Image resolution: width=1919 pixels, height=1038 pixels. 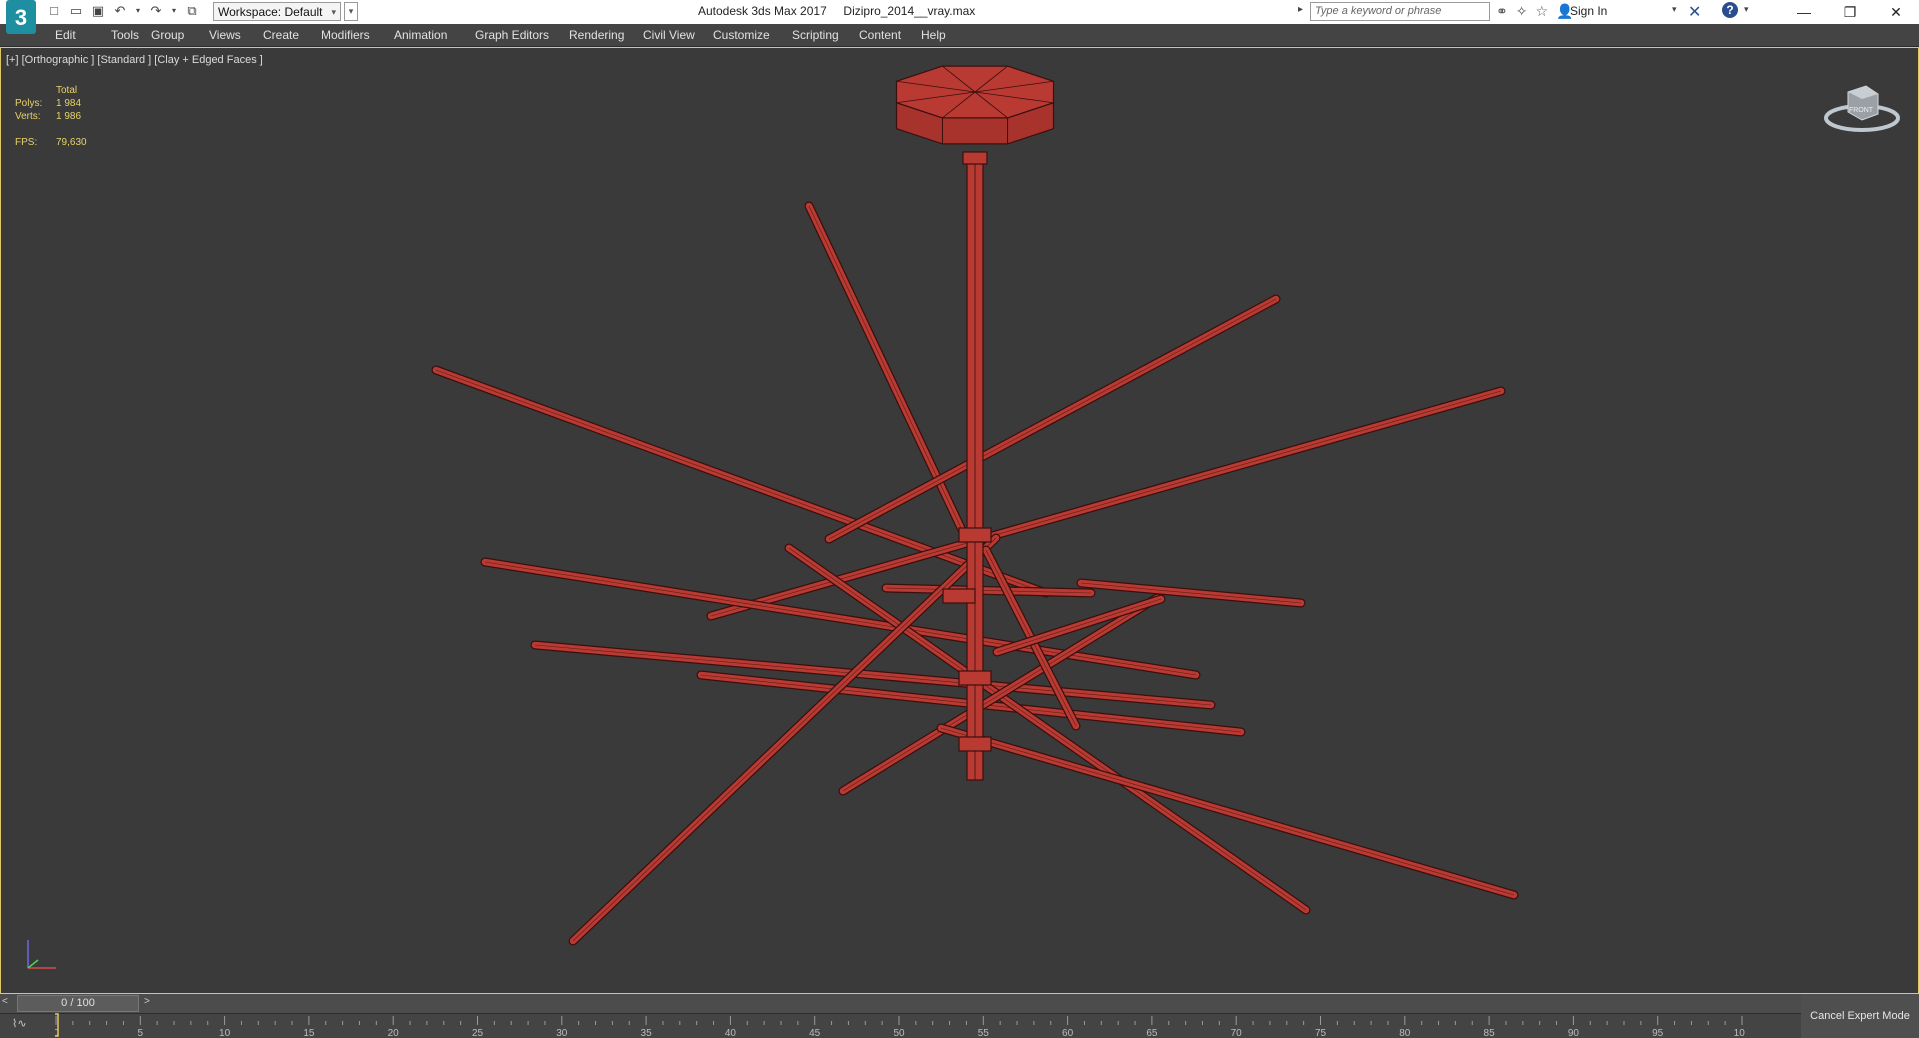 What do you see at coordinates (1674, 9) in the screenshot?
I see `sign-in-dropdown-icon: ▾` at bounding box center [1674, 9].